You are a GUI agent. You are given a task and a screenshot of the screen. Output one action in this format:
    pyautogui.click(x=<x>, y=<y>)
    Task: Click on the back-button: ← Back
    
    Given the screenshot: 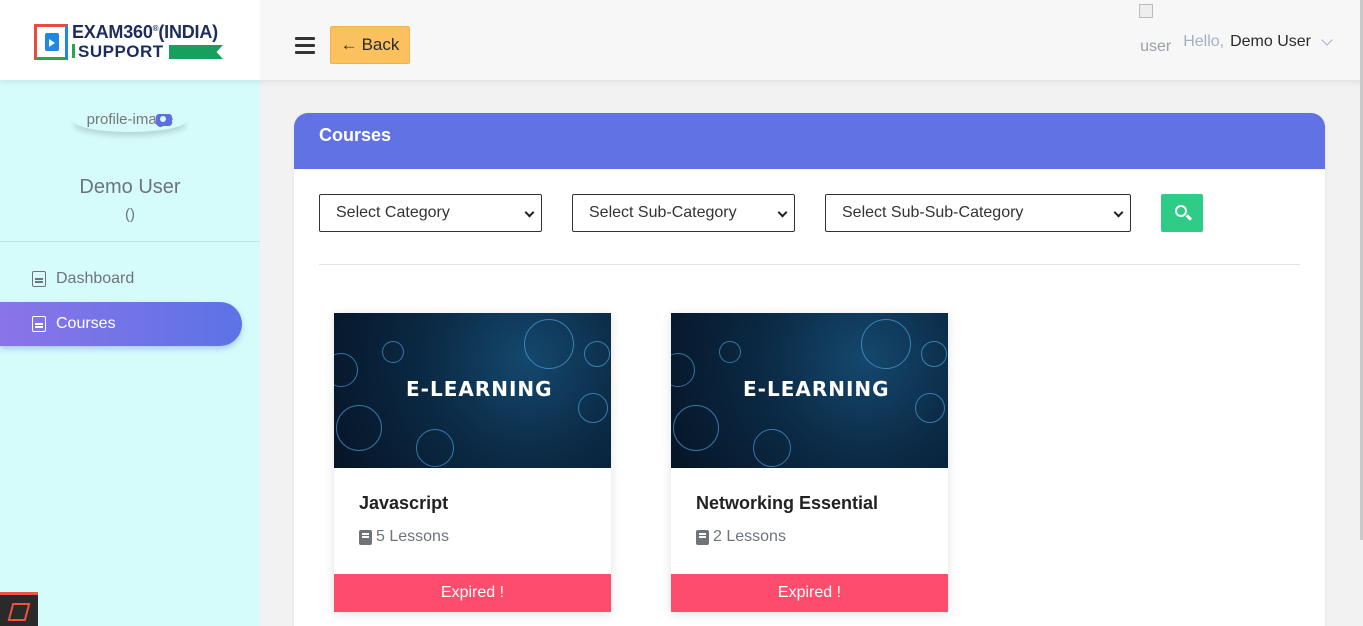 What is the action you would take?
    pyautogui.click(x=370, y=45)
    